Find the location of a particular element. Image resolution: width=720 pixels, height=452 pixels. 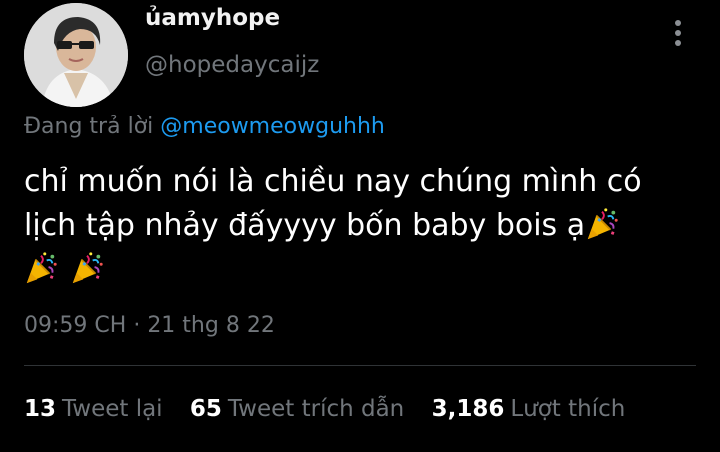

quotes-stat: 65 Tweet trích dẫn is located at coordinates (297, 409).